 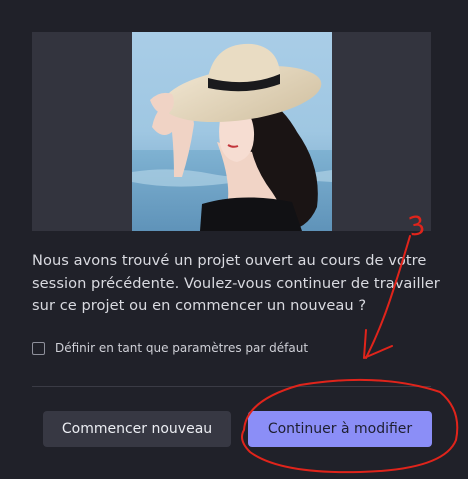 I want to click on divider, so click(x=231, y=386).